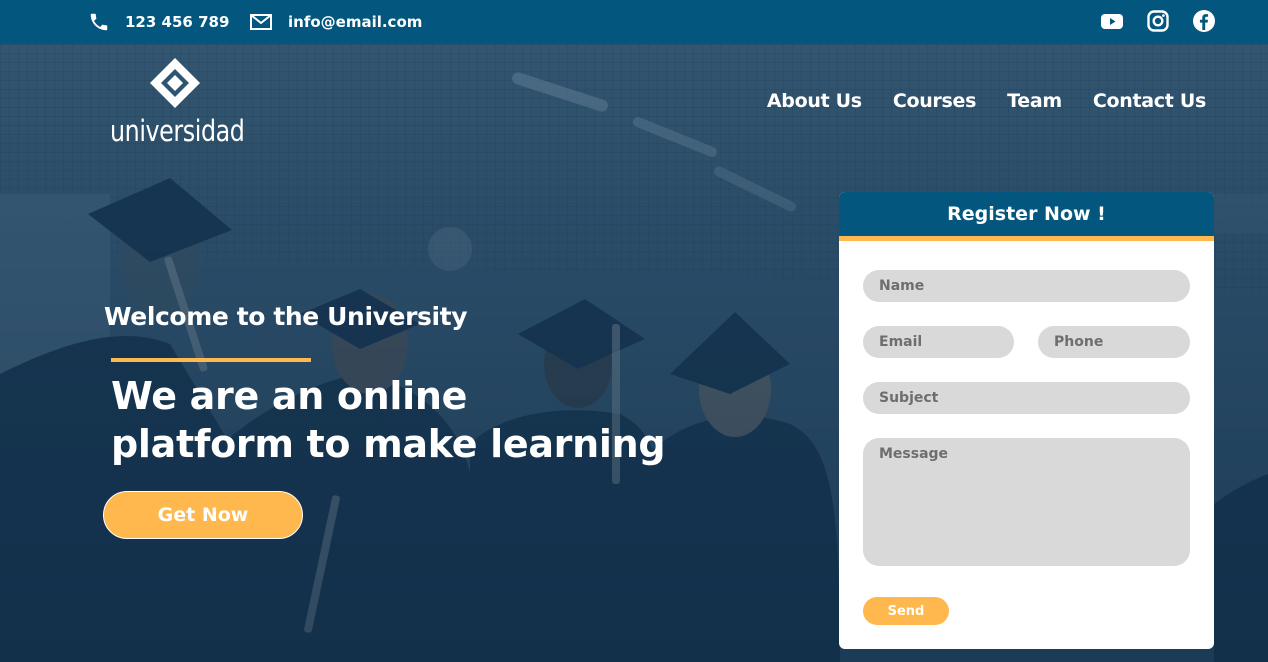  I want to click on phone-number: 123 456 789, so click(177, 22).